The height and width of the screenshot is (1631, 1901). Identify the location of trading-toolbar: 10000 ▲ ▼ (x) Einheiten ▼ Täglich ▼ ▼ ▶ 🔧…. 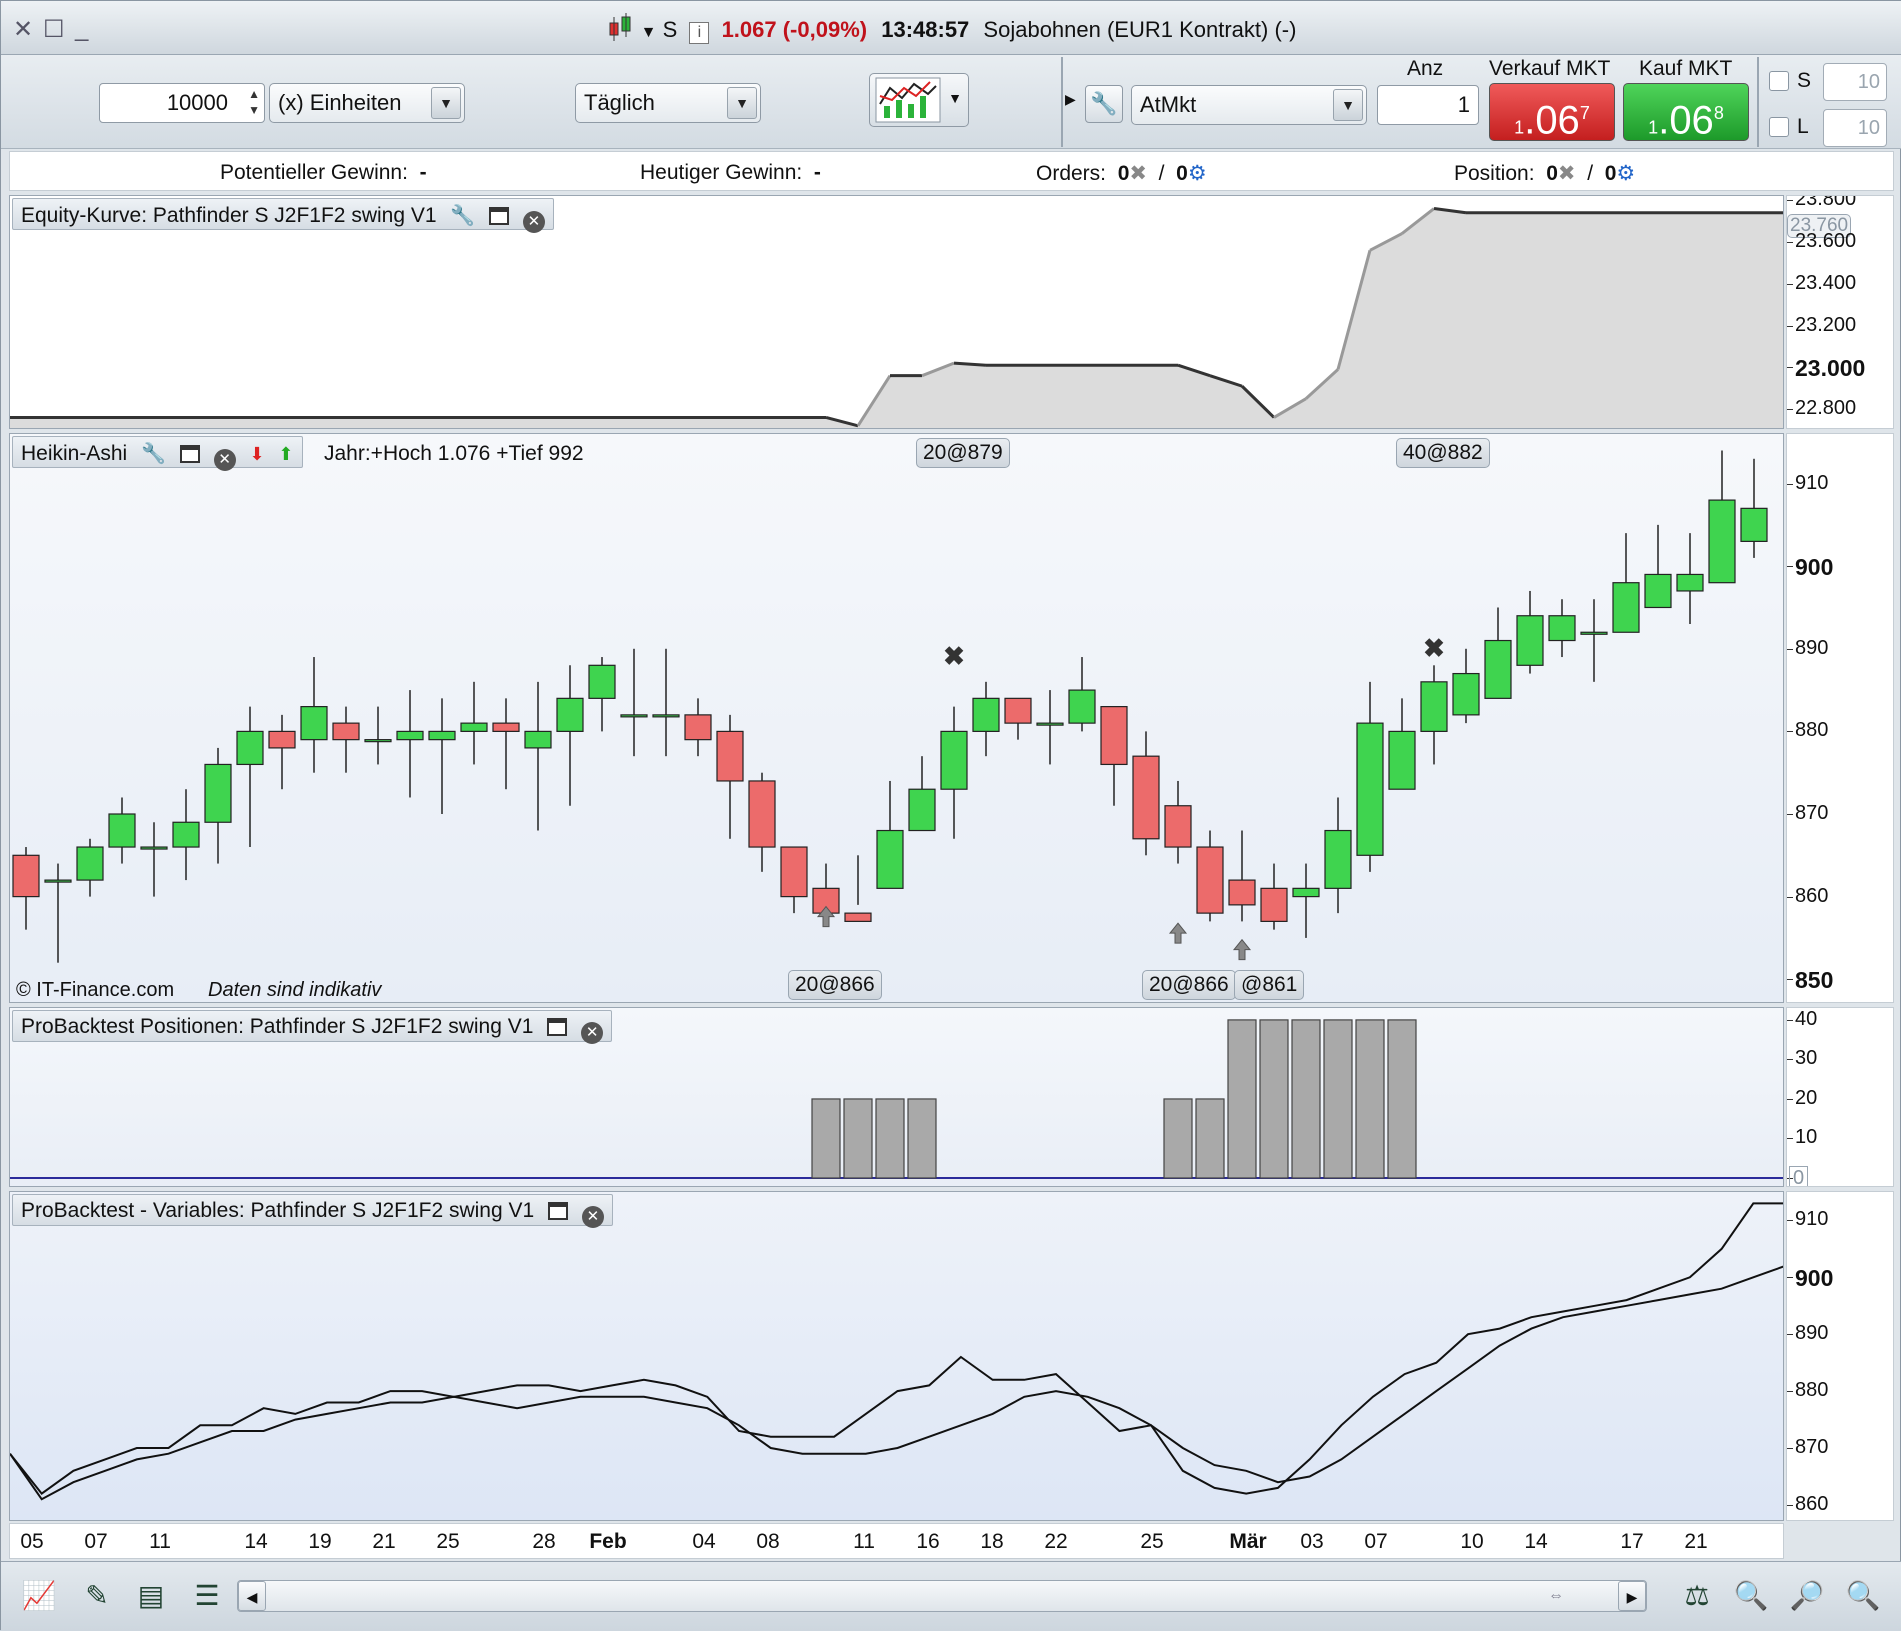
(951, 102).